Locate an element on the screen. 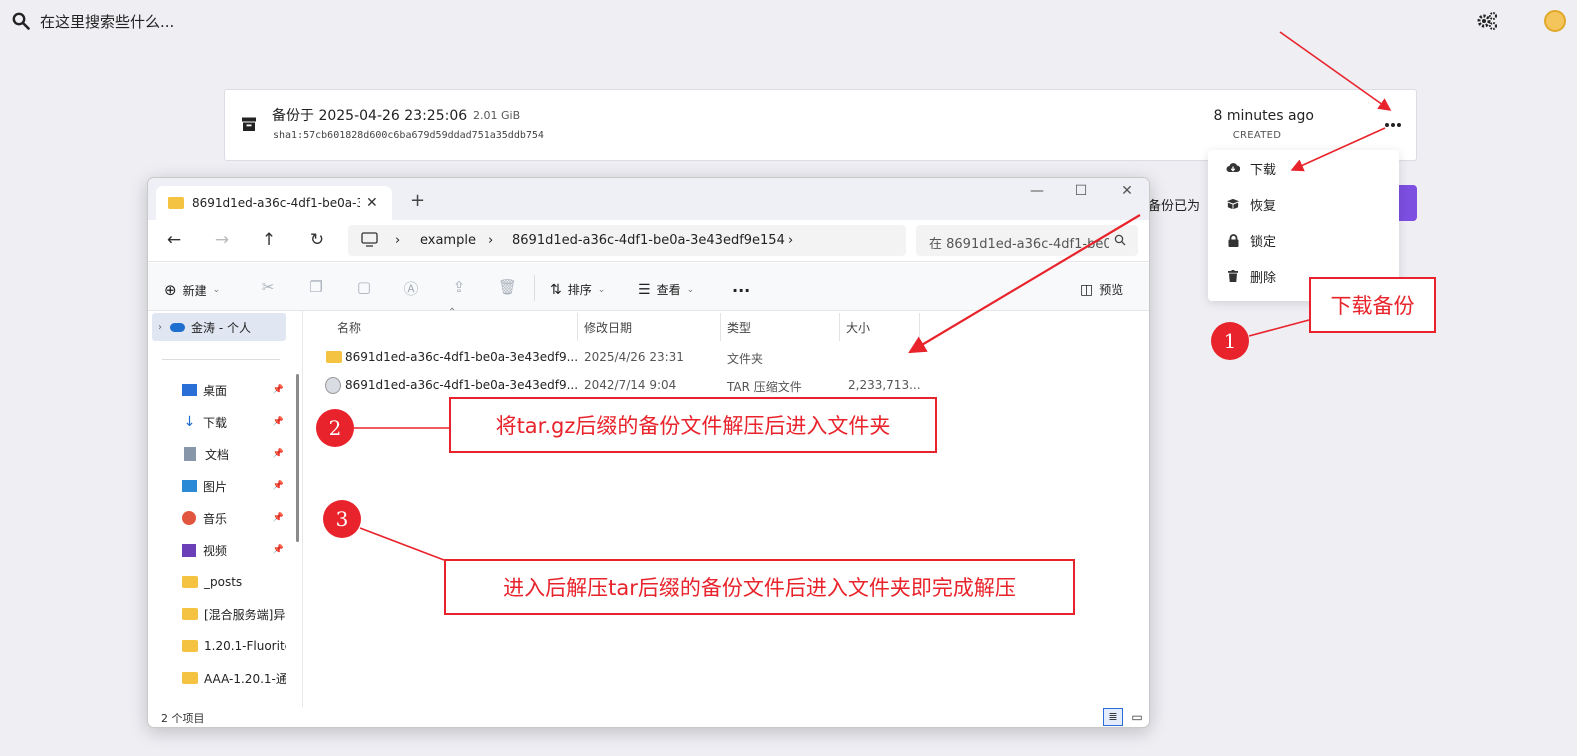 The image size is (1577, 756). step-1-marker: 1 is located at coordinates (1230, 341).